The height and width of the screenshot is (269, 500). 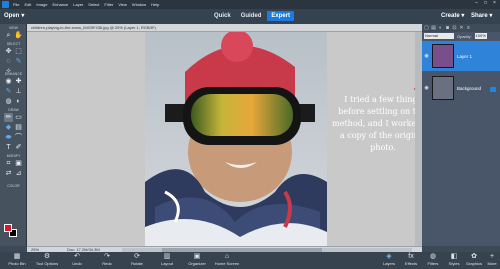 What do you see at coordinates (18, 51) in the screenshot?
I see `marquee-icon: ⬚` at bounding box center [18, 51].